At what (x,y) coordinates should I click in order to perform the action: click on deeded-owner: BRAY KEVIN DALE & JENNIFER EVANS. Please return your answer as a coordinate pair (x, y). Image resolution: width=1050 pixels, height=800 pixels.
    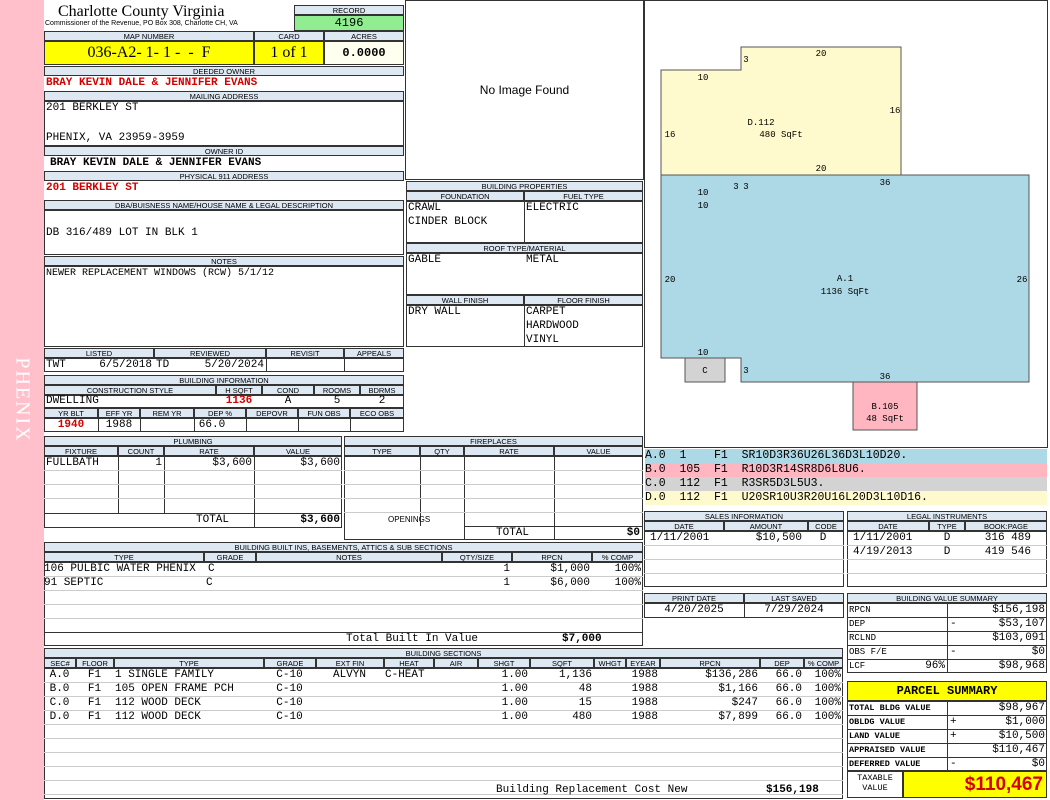
    Looking at the image, I should click on (152, 83).